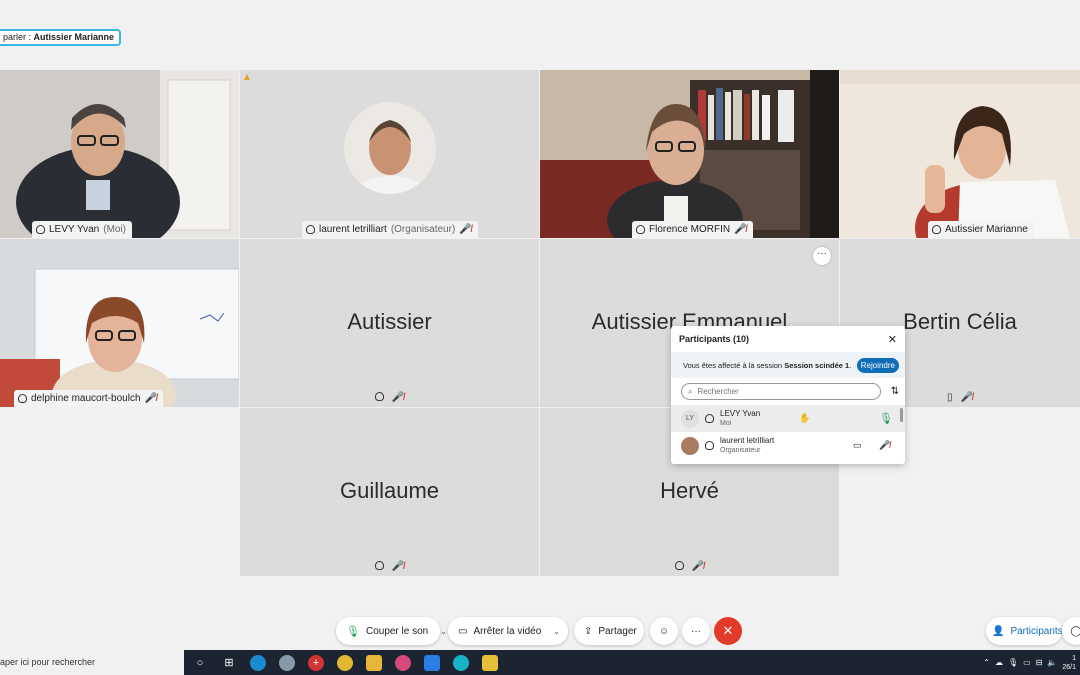  Describe the element at coordinates (287, 662) in the screenshot. I see `app-icon` at that location.